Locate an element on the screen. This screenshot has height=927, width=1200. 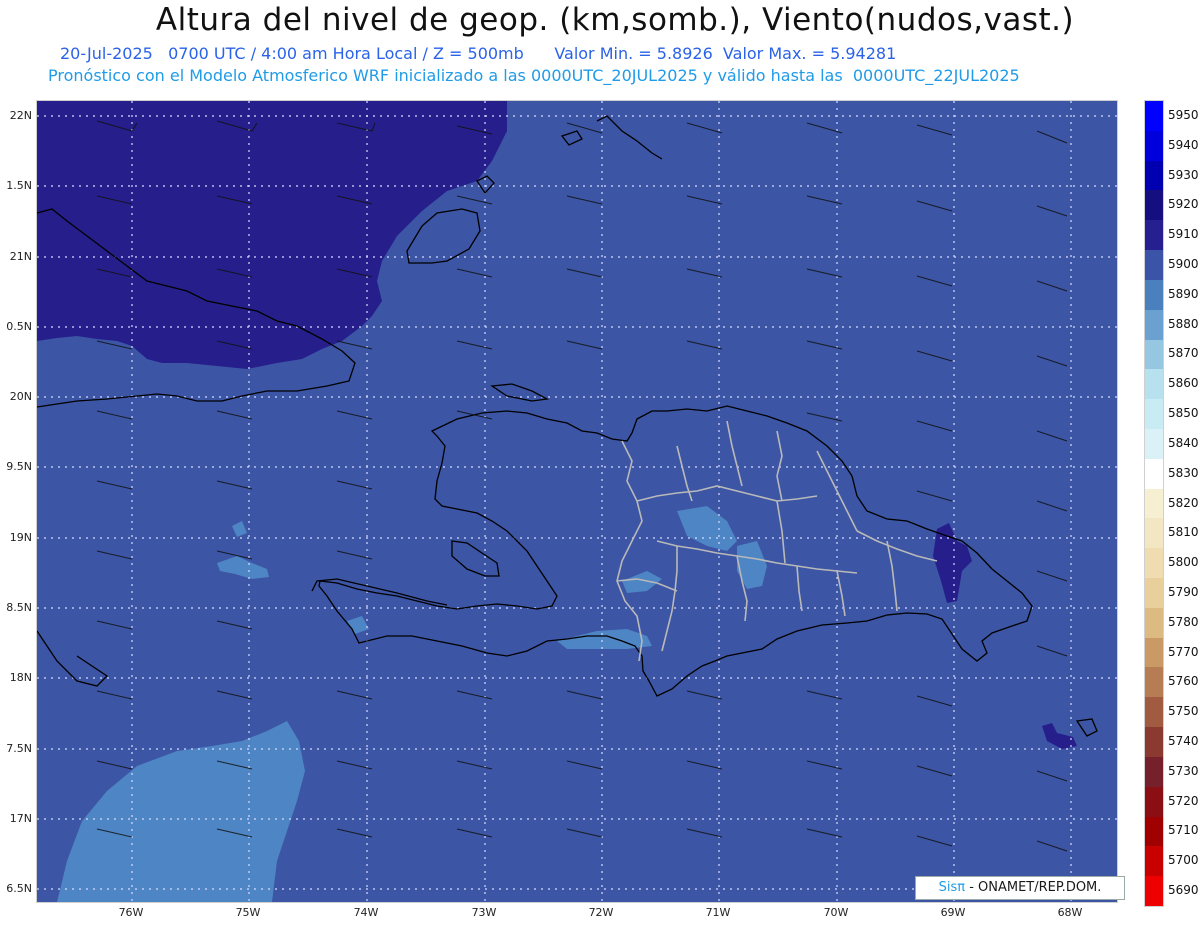
lon-label: 75W is located at coordinates (248, 912).